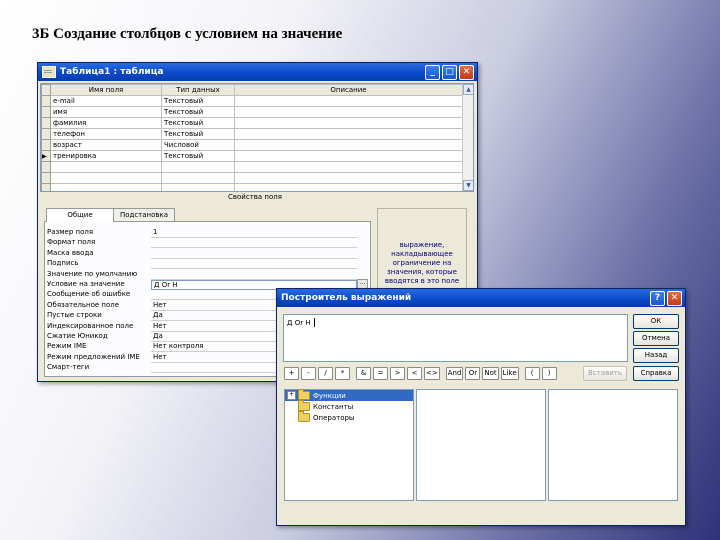 Image resolution: width=720 pixels, height=540 pixels. Describe the element at coordinates (656, 373) in the screenshot. I see `help-button: Справка` at that location.